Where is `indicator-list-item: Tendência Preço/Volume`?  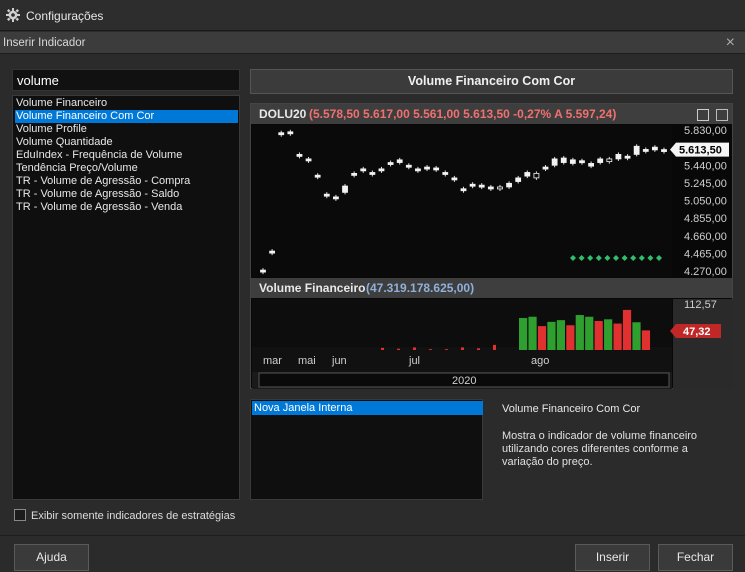 indicator-list-item: Tendência Preço/Volume is located at coordinates (126, 168).